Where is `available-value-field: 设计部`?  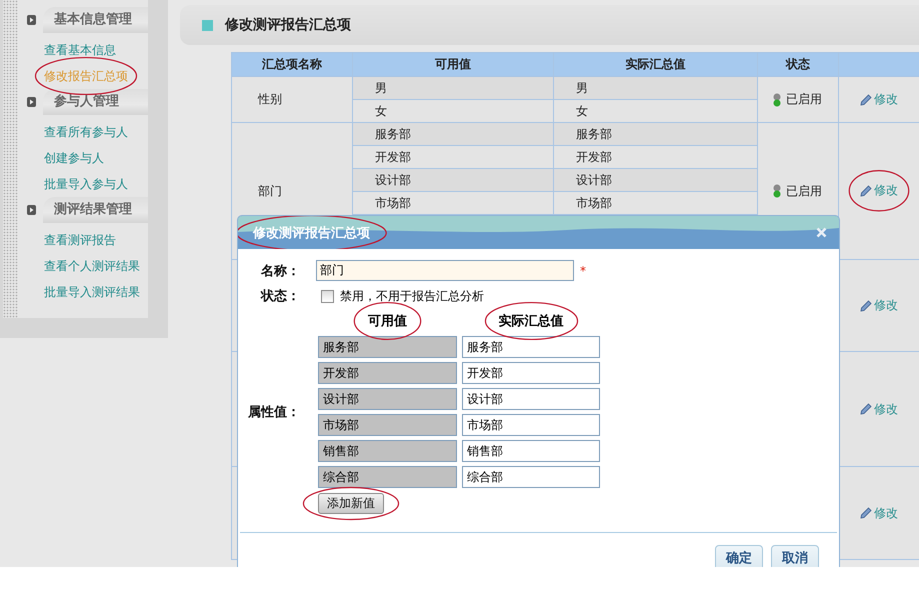
available-value-field: 设计部 is located at coordinates (387, 399).